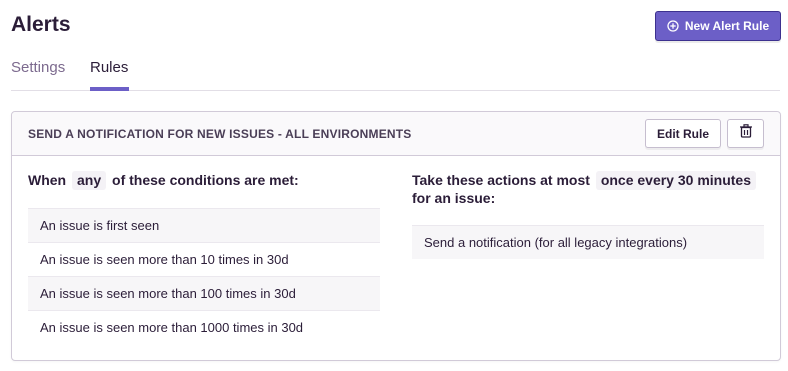  I want to click on trash-icon, so click(746, 133).